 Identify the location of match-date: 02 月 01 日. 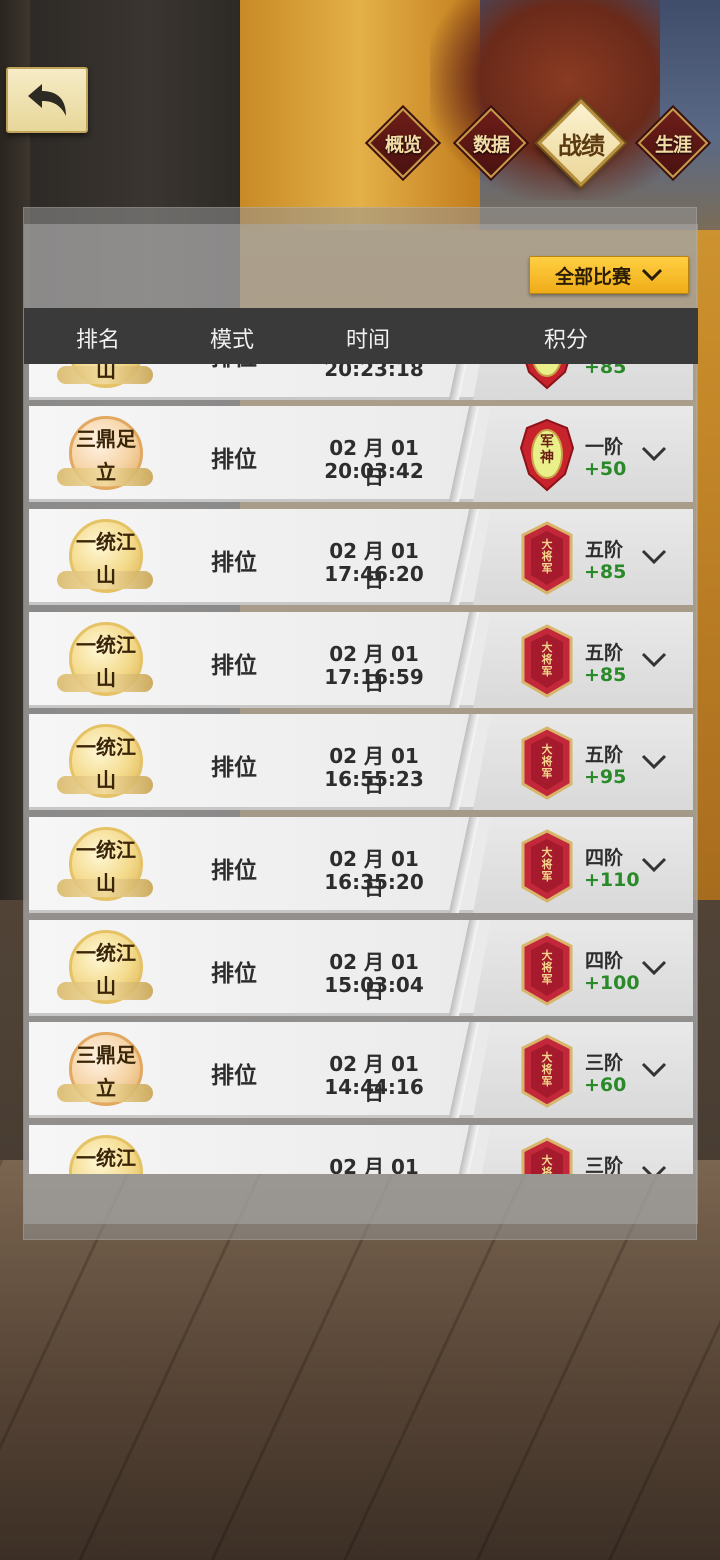
(374, 1164).